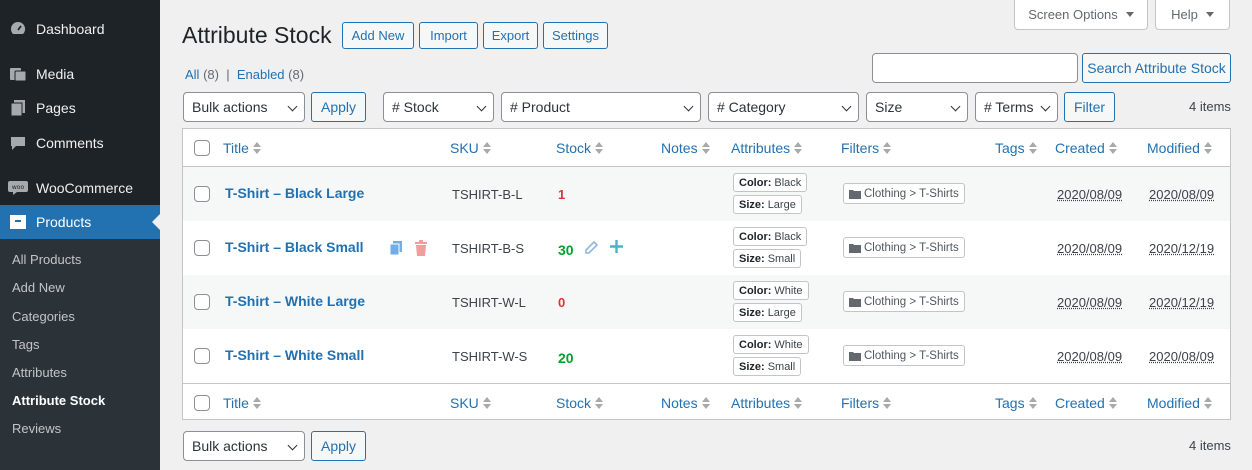 This screenshot has height=470, width=1252. What do you see at coordinates (510, 35) in the screenshot?
I see `export-button: Export` at bounding box center [510, 35].